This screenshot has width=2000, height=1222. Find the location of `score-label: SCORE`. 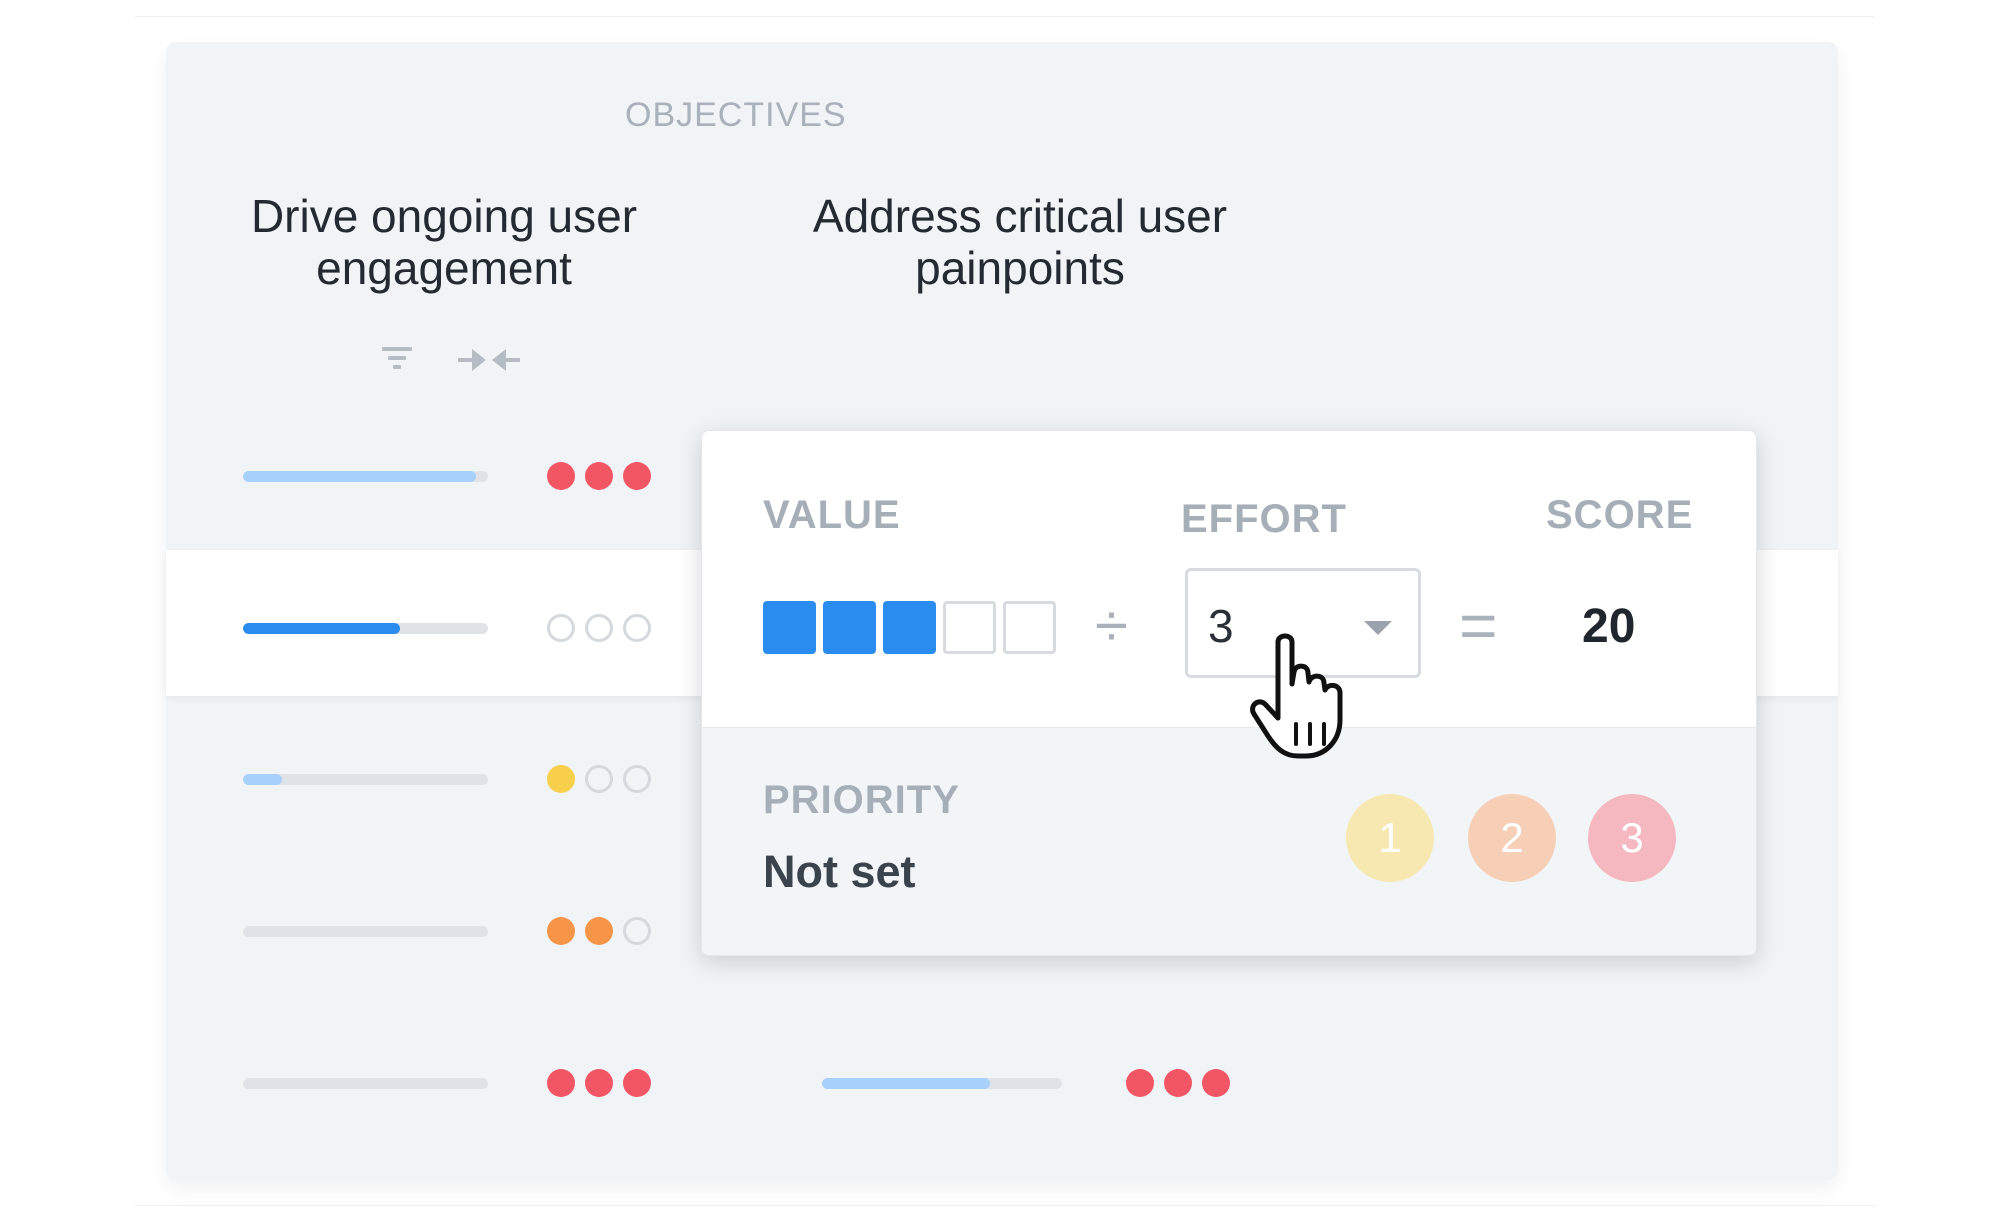

score-label: SCORE is located at coordinates (1620, 515).